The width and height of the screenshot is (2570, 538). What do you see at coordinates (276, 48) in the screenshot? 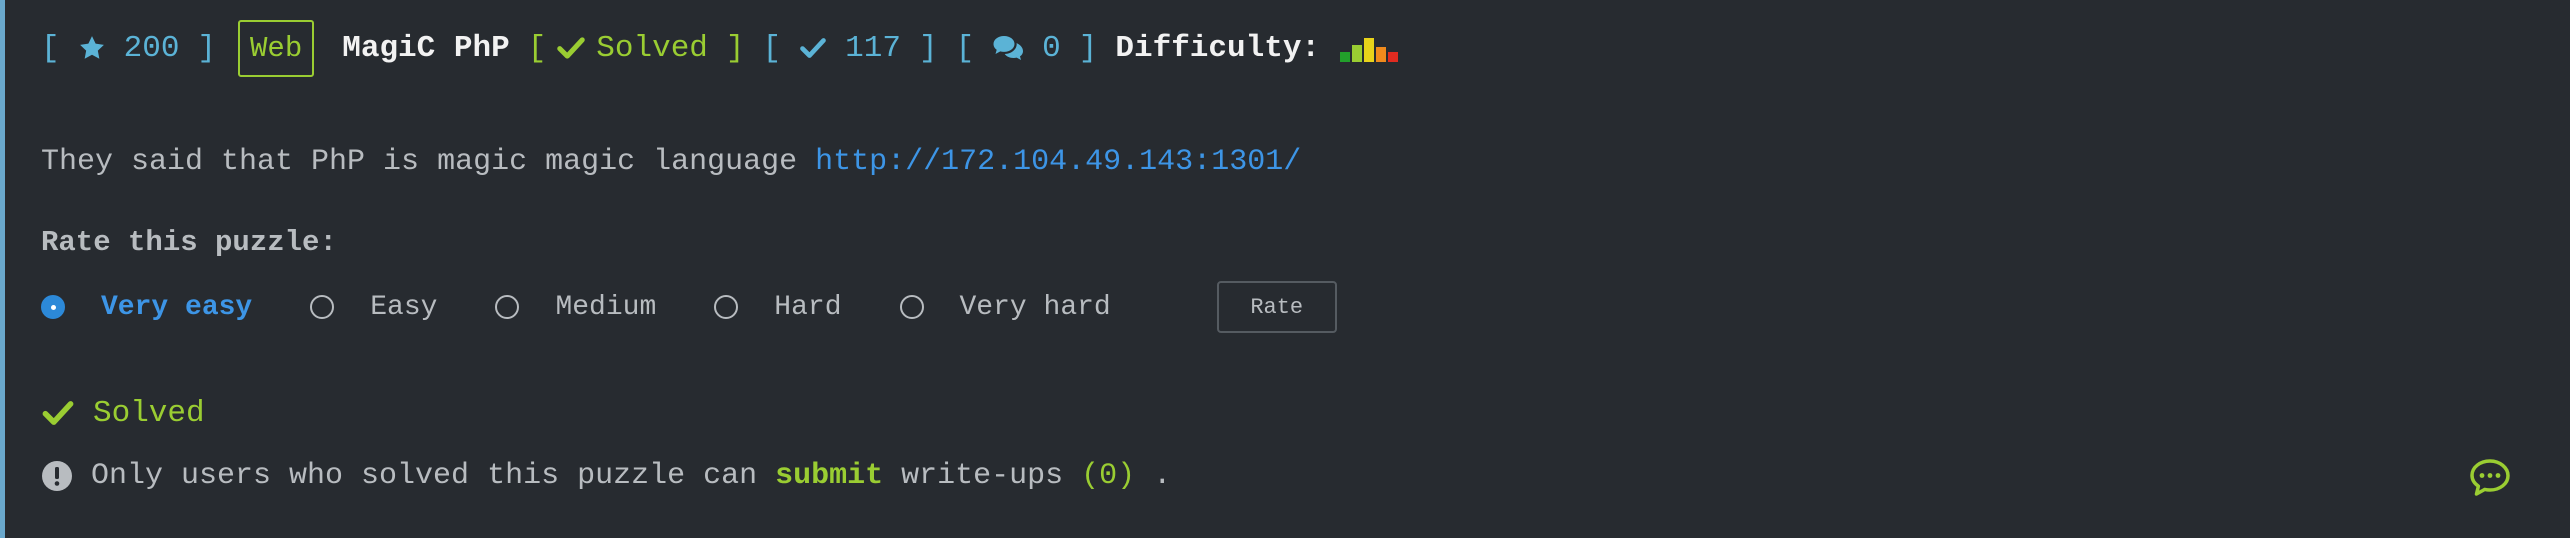
I see `category-tag: Web` at bounding box center [276, 48].